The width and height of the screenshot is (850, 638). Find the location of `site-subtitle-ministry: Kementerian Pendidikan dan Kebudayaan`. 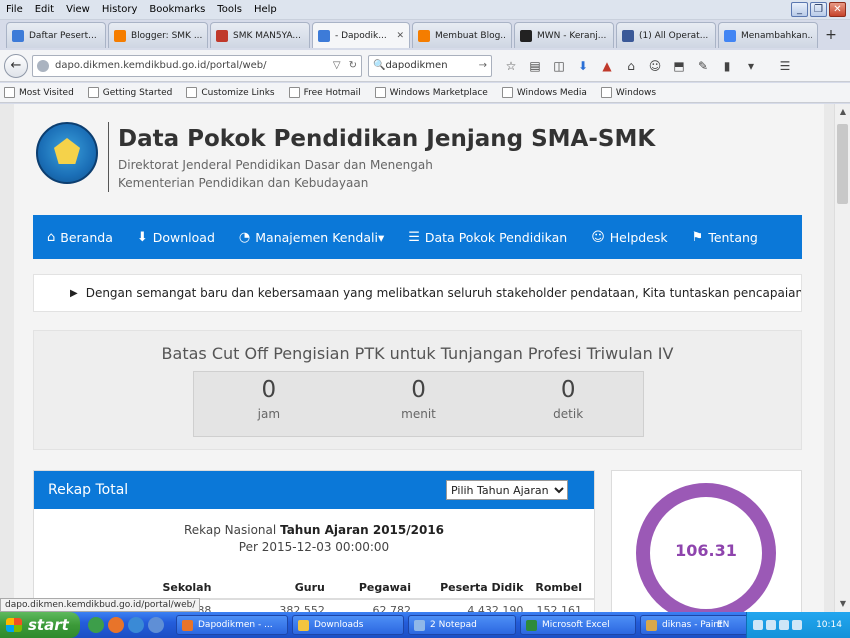

site-subtitle-ministry: Kementerian Pendidikan dan Kebudayaan is located at coordinates (243, 183).